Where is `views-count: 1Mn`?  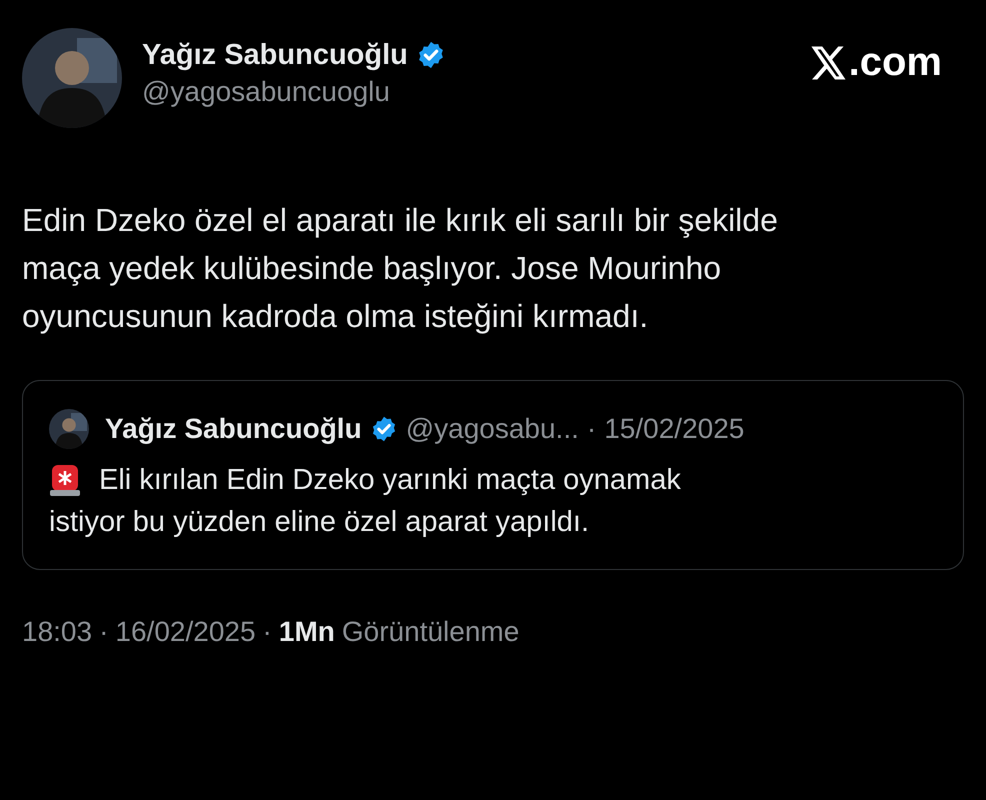 views-count: 1Mn is located at coordinates (306, 632).